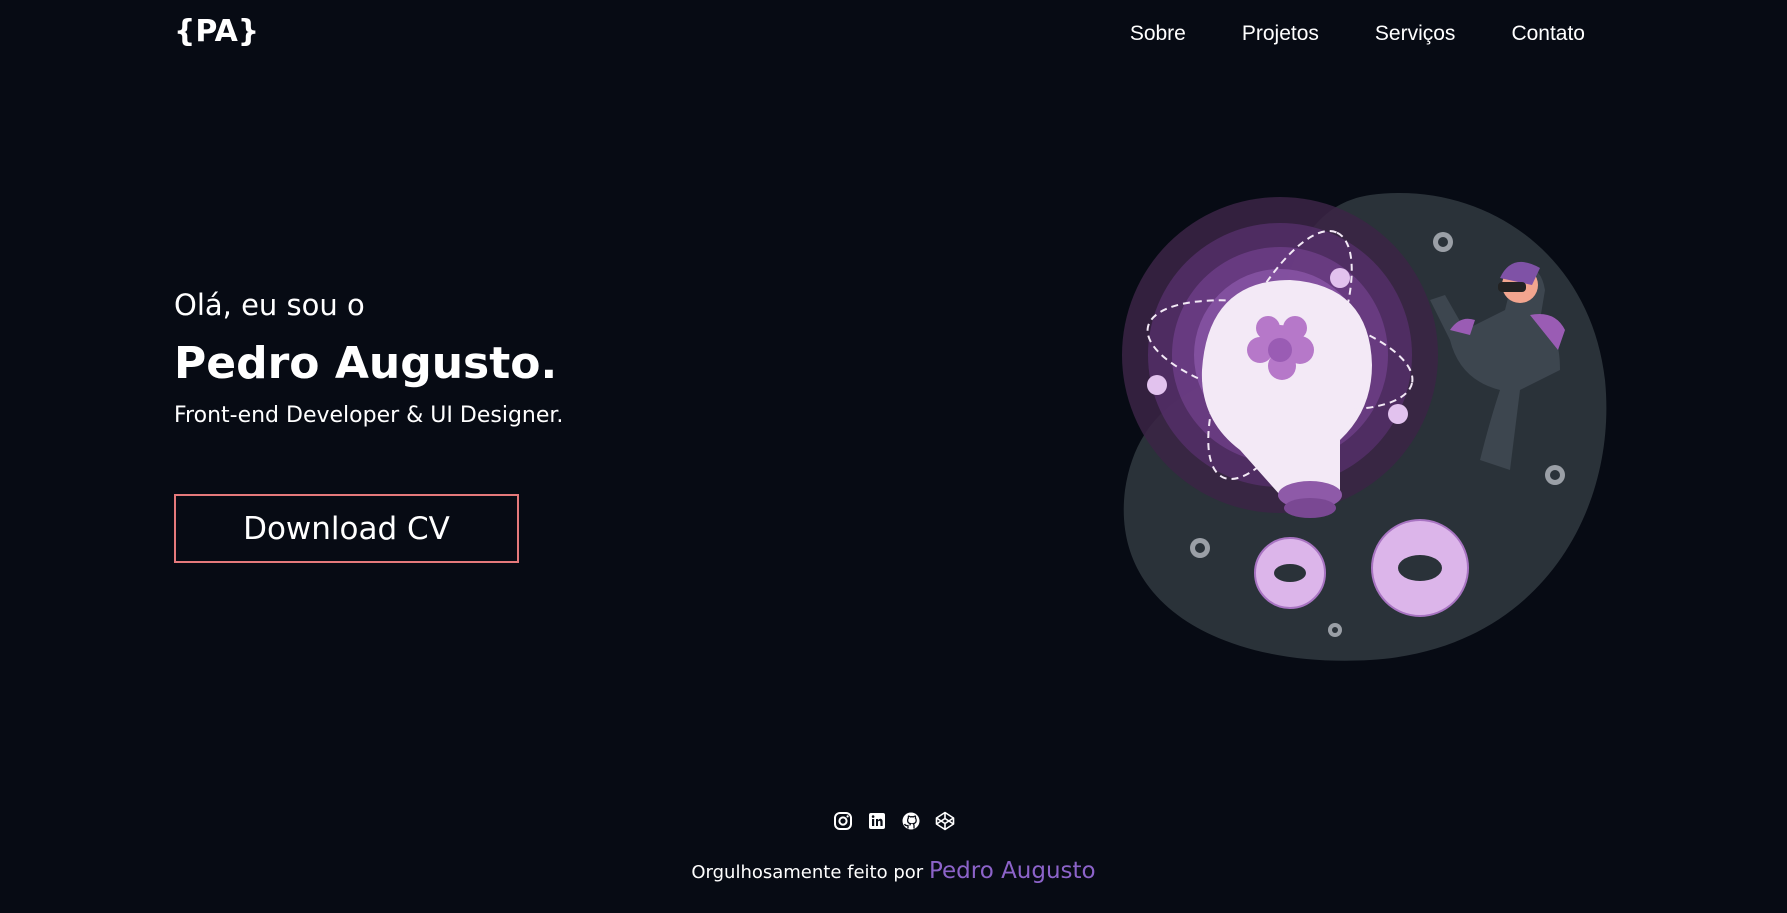 This screenshot has height=913, width=1787. What do you see at coordinates (1280, 34) in the screenshot?
I see `nav-item-projetos: Projetos` at bounding box center [1280, 34].